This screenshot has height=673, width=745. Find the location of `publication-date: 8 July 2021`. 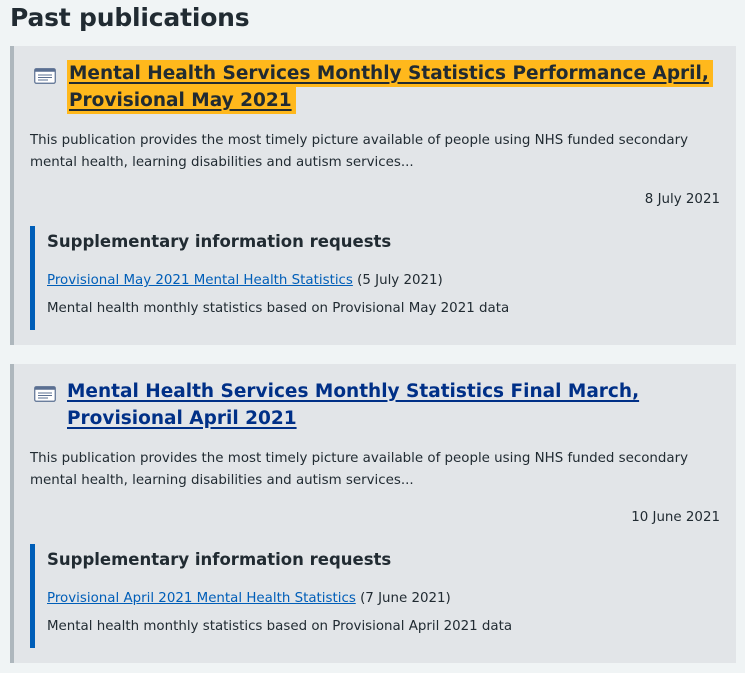

publication-date: 8 July 2021 is located at coordinates (682, 199).